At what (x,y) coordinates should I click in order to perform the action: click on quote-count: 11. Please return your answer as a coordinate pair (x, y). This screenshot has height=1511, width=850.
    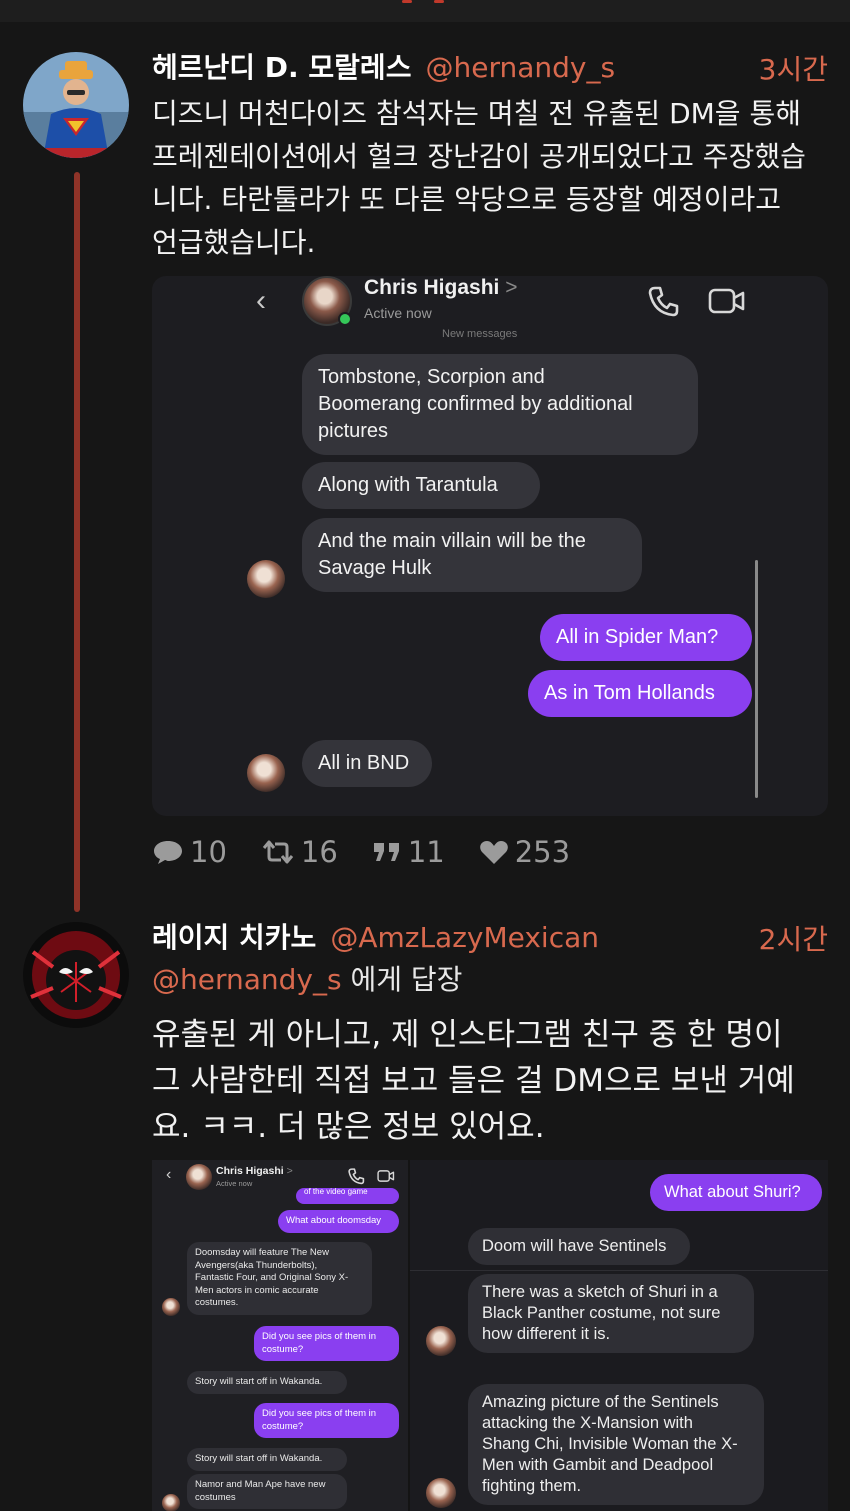
    Looking at the image, I should click on (426, 852).